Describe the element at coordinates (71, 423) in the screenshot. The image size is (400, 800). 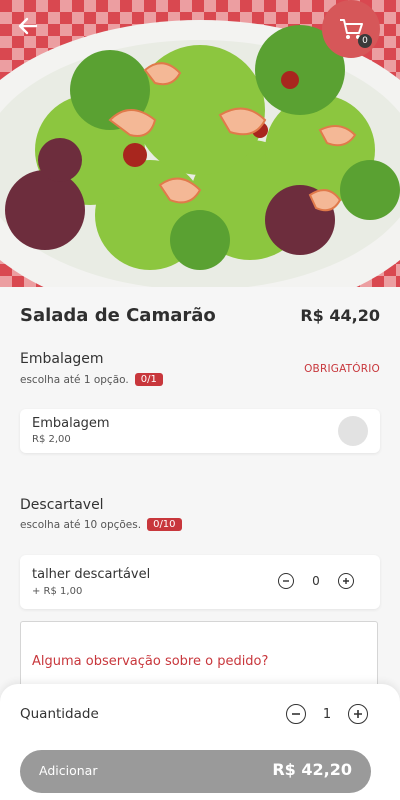
I see `option-name: Embalagem` at that location.